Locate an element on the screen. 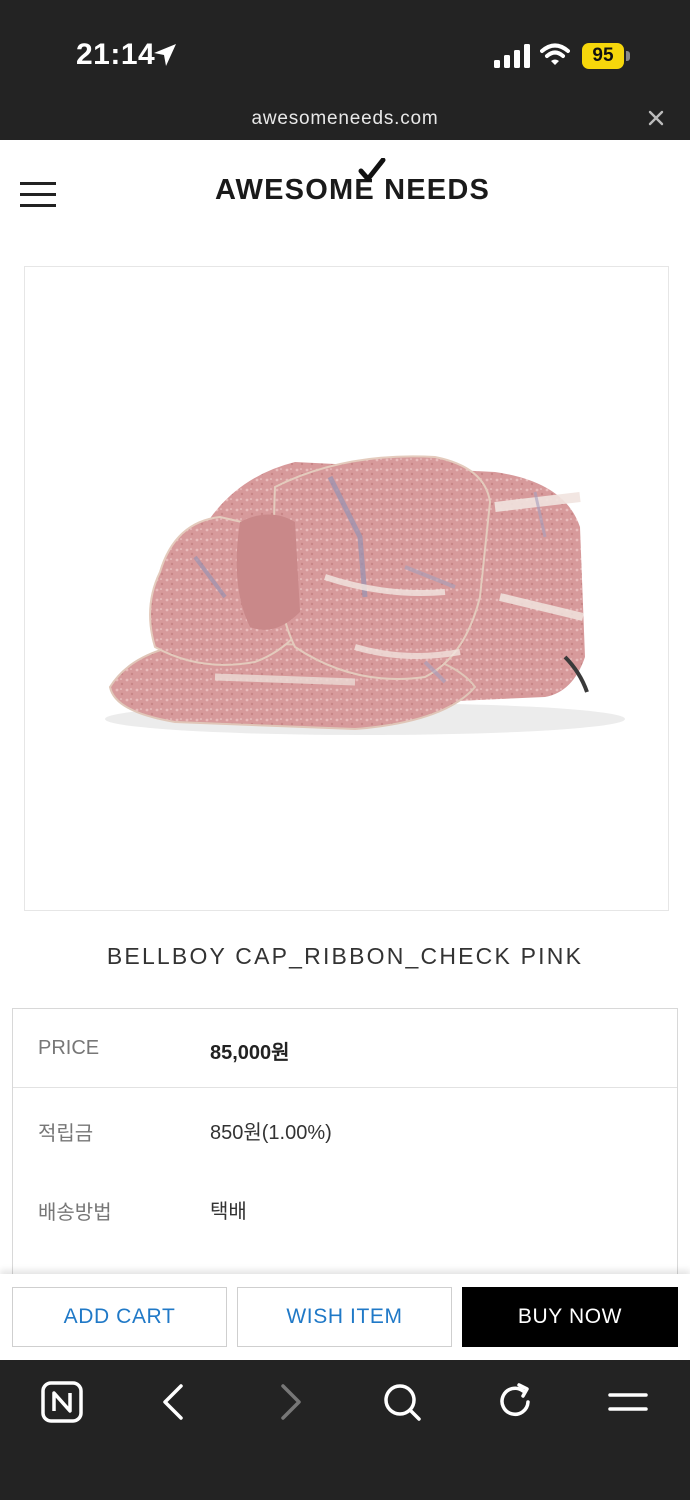 The width and height of the screenshot is (690, 1500). battery-tip is located at coordinates (628, 56).